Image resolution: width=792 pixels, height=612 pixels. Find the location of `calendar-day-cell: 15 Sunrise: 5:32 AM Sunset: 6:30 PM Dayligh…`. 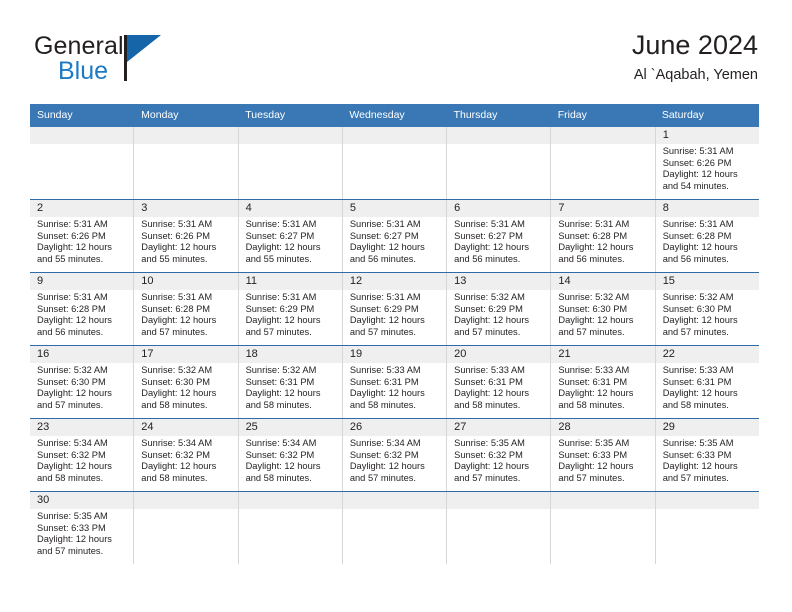

calendar-day-cell: 15 Sunrise: 5:32 AM Sunset: 6:30 PM Dayligh… is located at coordinates (707, 309).